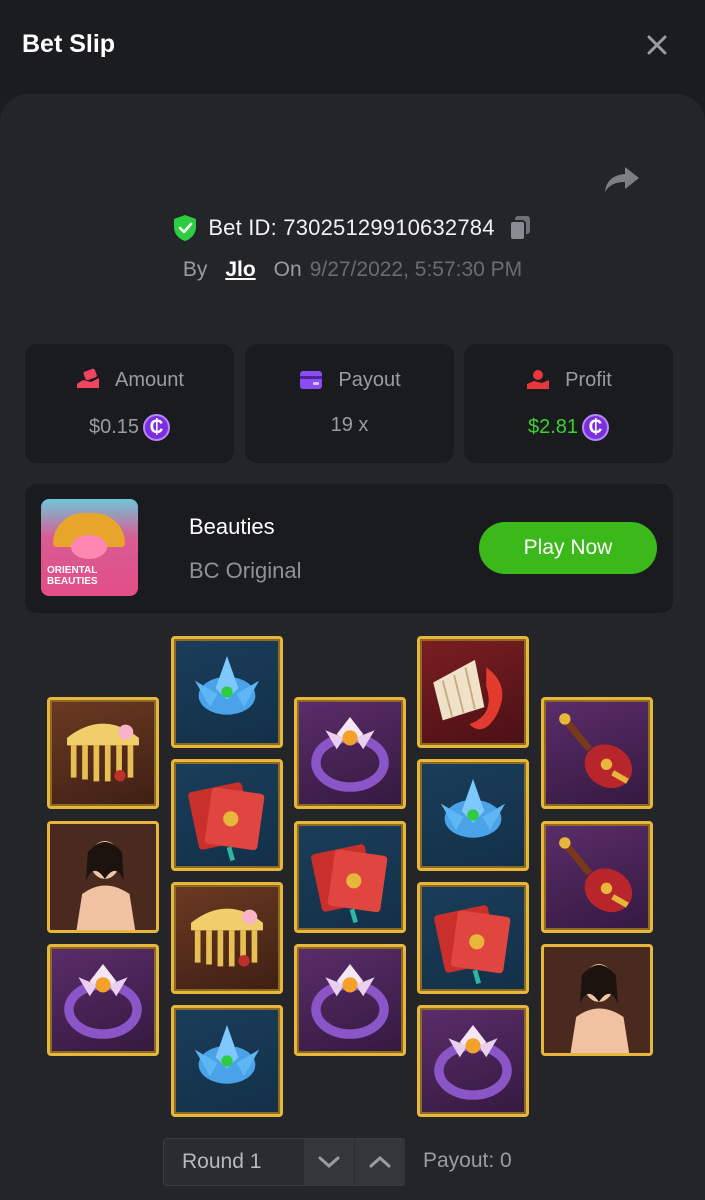 The width and height of the screenshot is (705, 1200). I want to click on chevron-up-icon, so click(380, 1161).